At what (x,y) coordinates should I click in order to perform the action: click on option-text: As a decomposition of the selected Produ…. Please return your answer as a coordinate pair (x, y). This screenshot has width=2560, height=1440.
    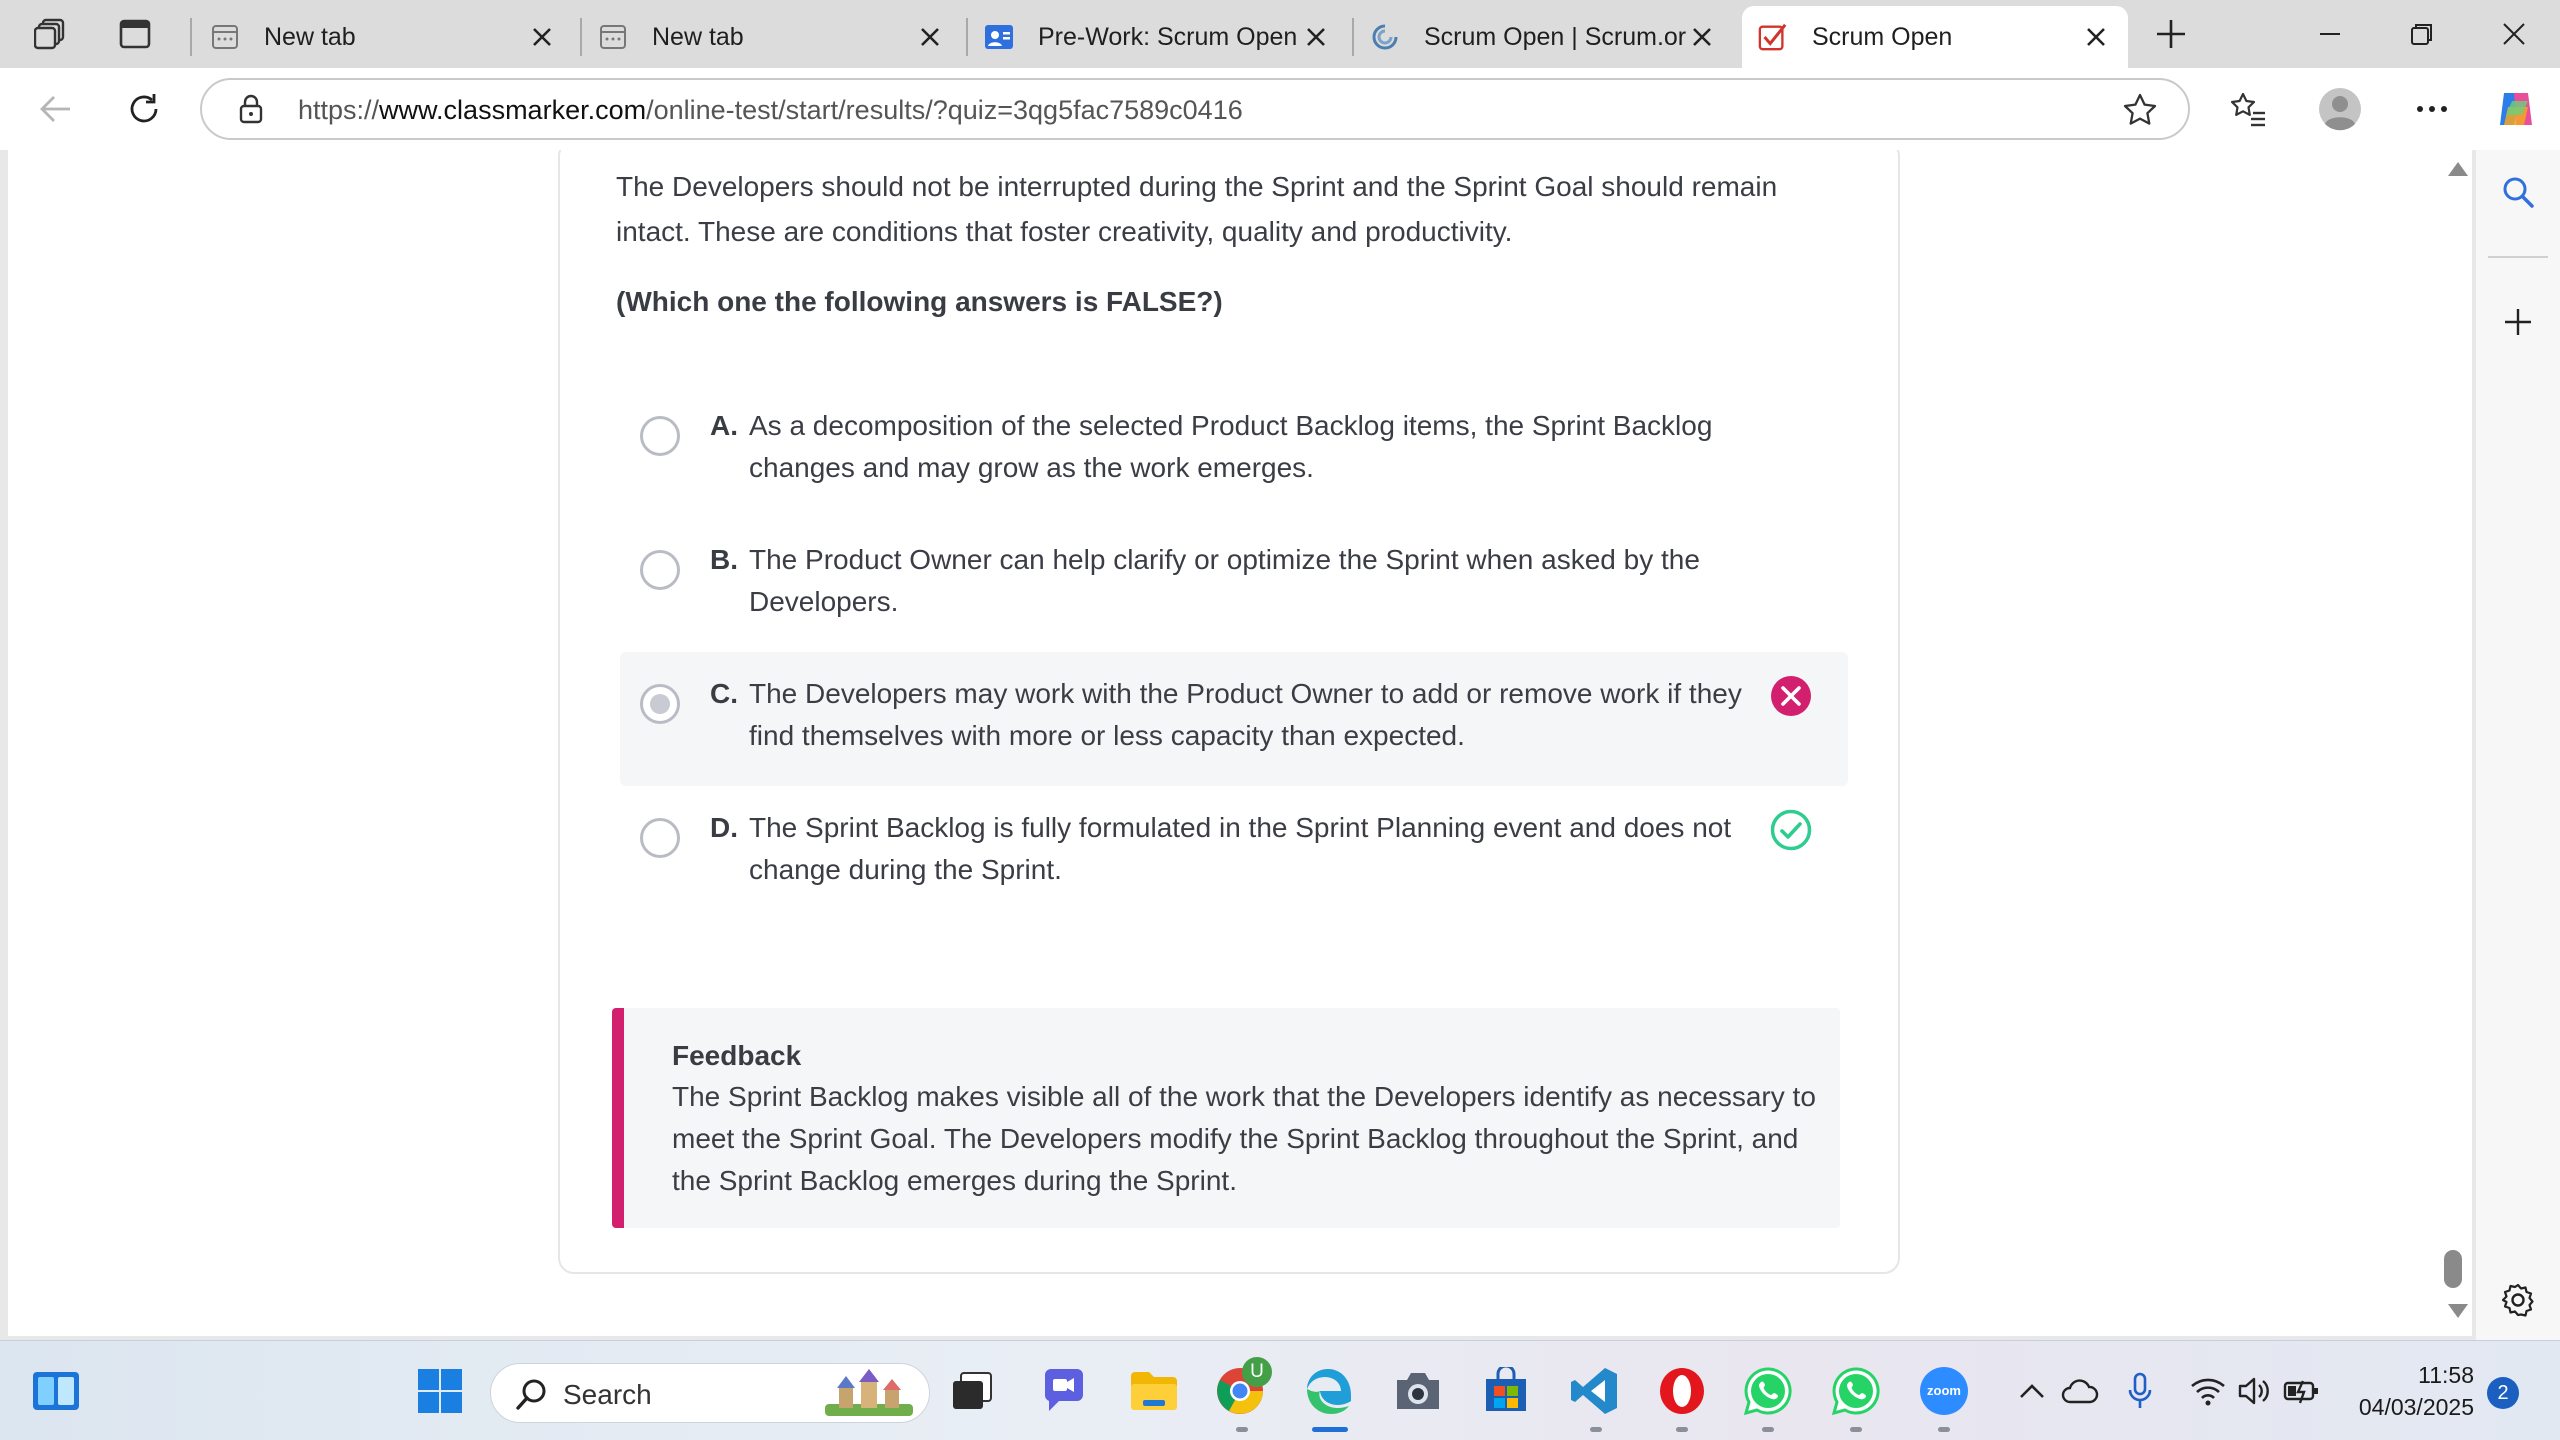
    Looking at the image, I should click on (1231, 446).